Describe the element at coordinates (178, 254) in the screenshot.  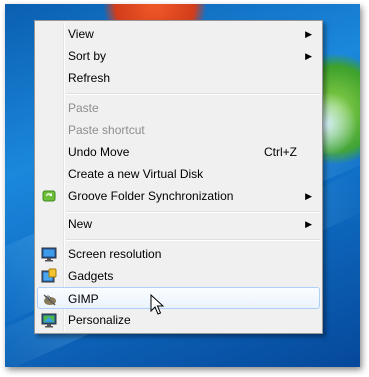
I see `menu-item-screen-resolution: Screen resolution` at that location.